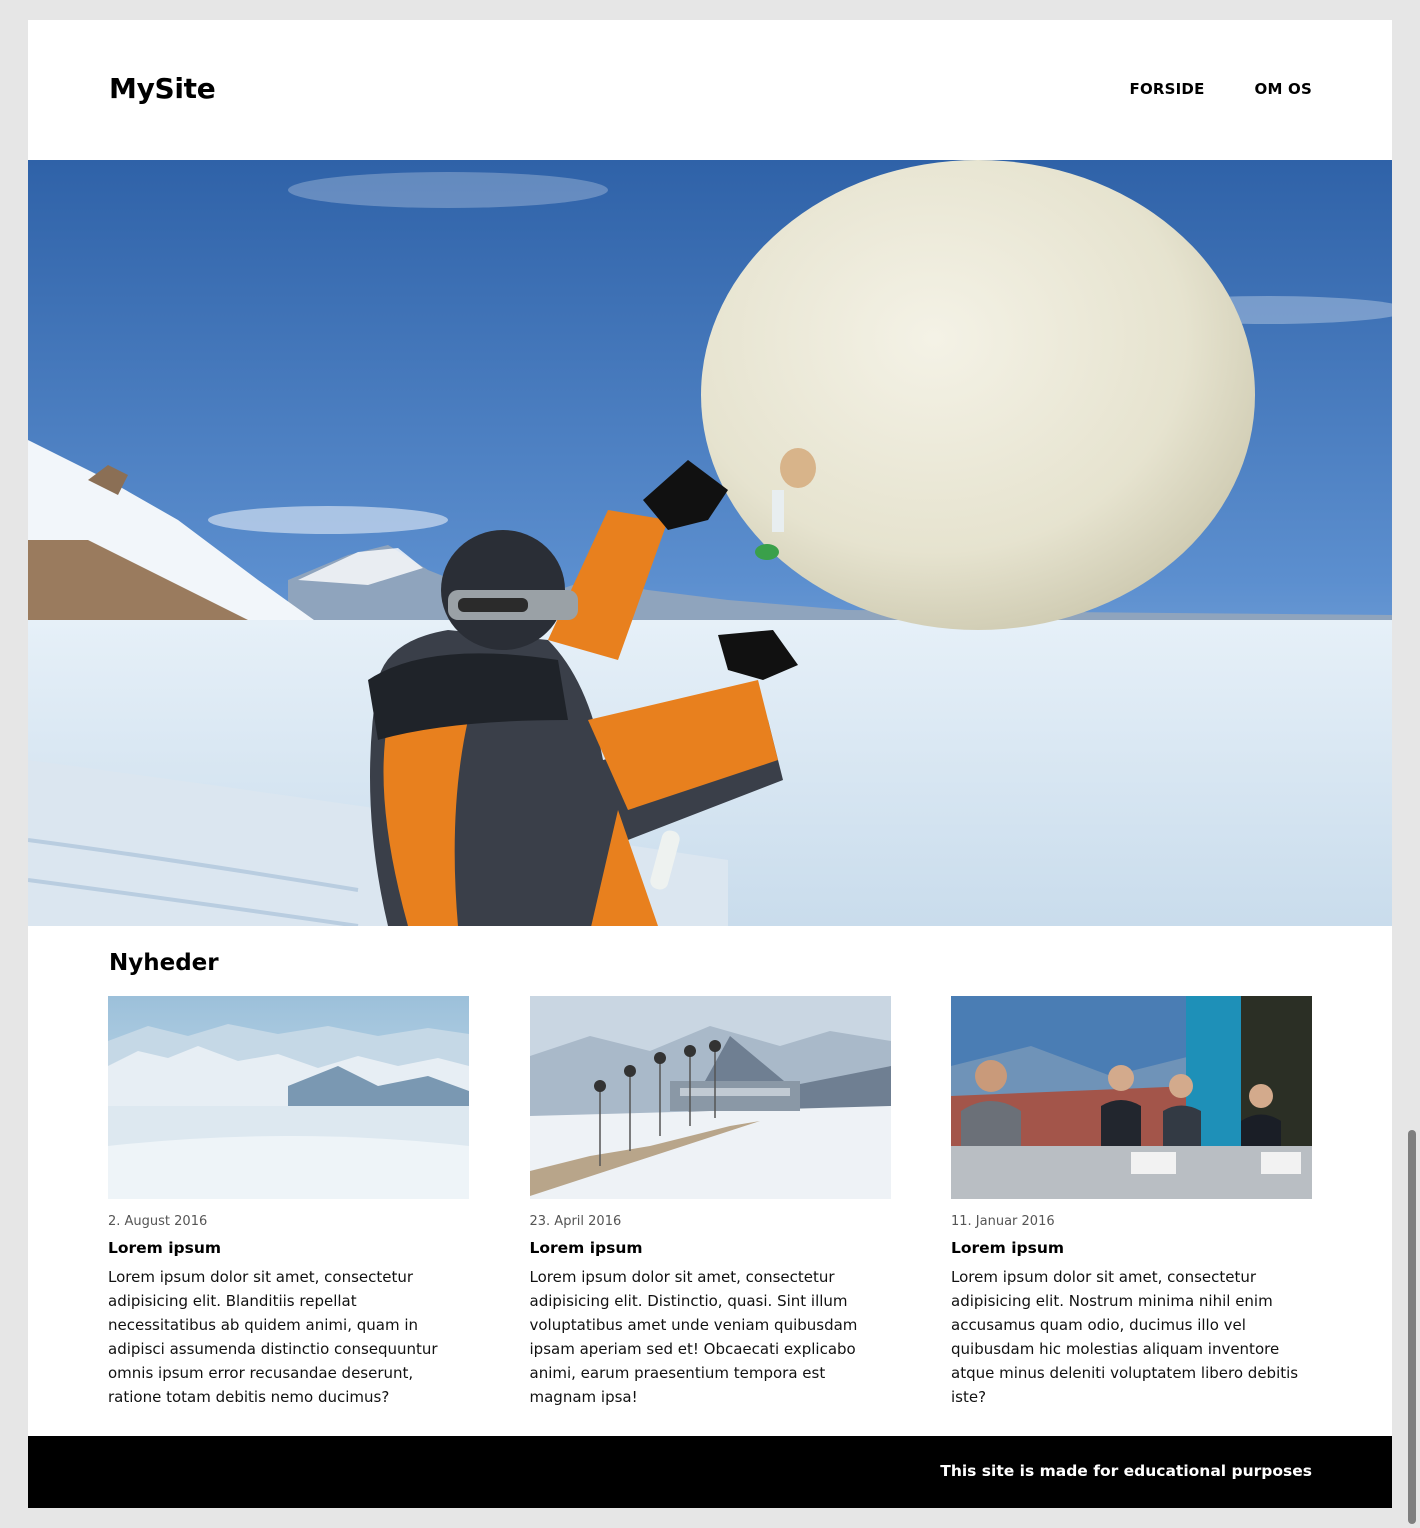 This screenshot has width=1420, height=1528. What do you see at coordinates (710, 90) in the screenshot?
I see `site-header: MySite FORSIDE OM OS` at bounding box center [710, 90].